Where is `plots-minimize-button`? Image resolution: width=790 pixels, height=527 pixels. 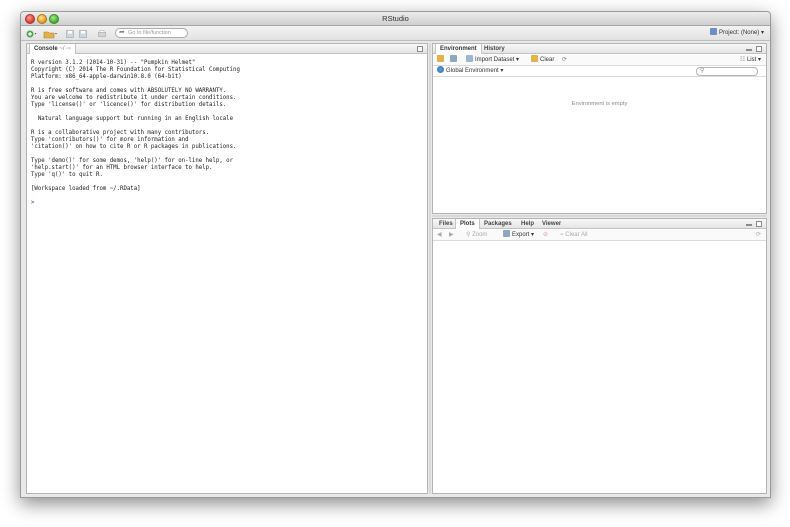 plots-minimize-button is located at coordinates (749, 225).